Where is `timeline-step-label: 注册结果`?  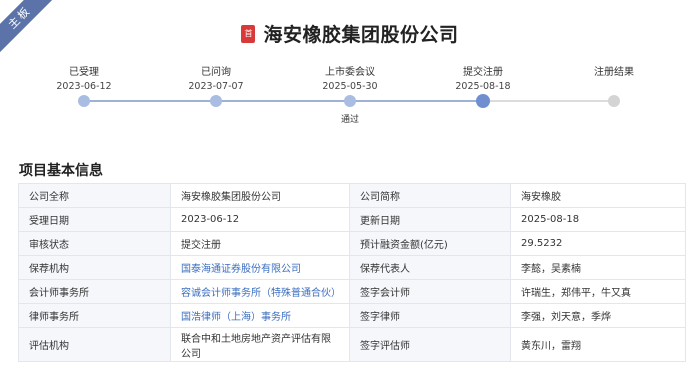 timeline-step-label: 注册结果 is located at coordinates (614, 72).